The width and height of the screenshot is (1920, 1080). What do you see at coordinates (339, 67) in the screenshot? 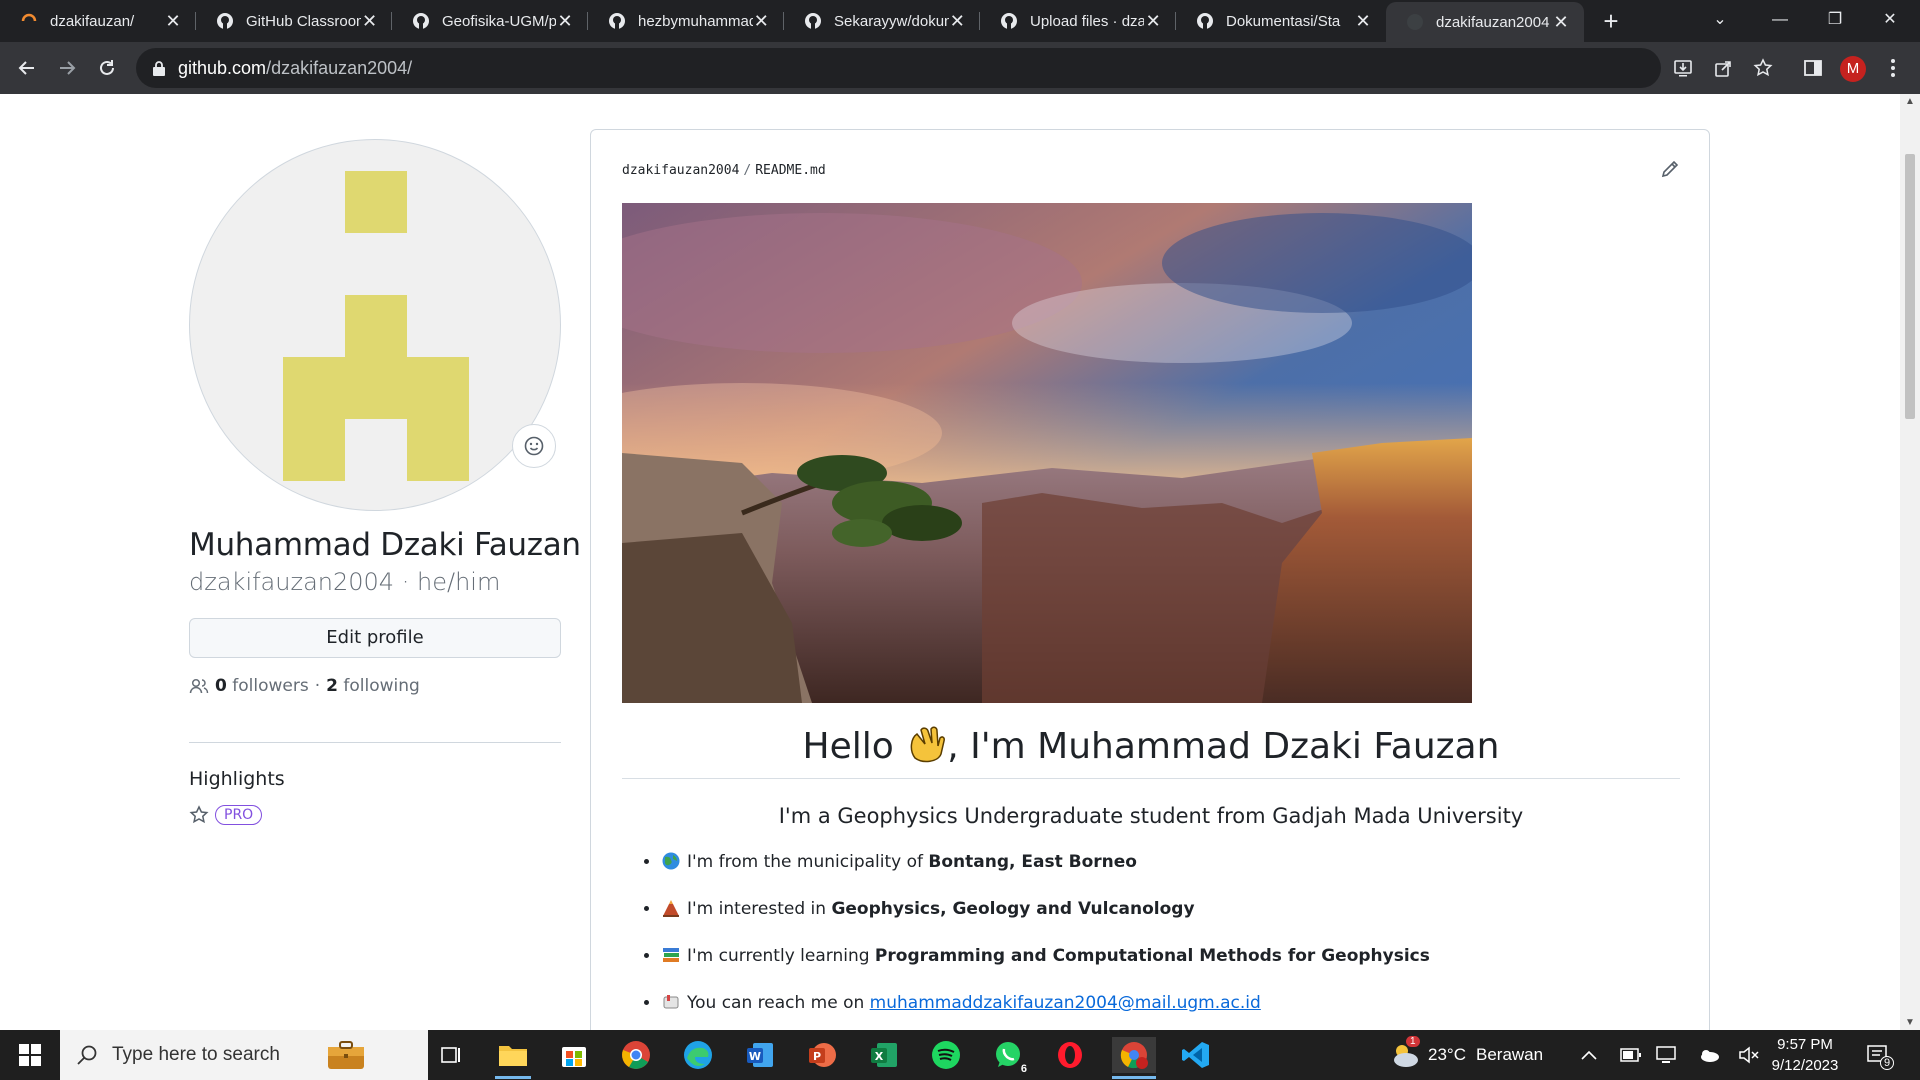
I see `url-path: /dzakifauzan2004/` at bounding box center [339, 67].